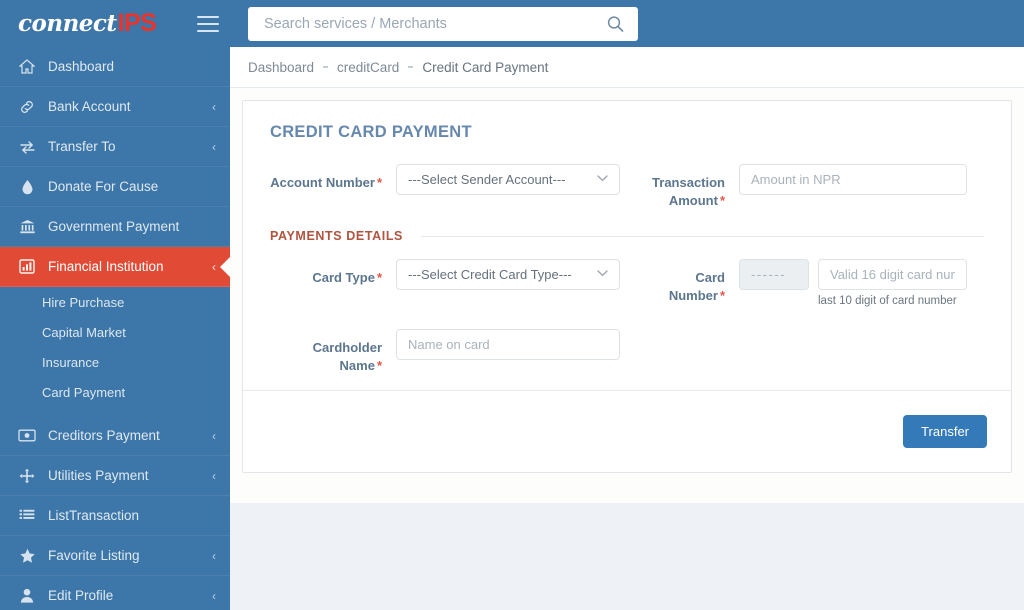 This screenshot has width=1024, height=610. Describe the element at coordinates (81, 595) in the screenshot. I see `sidebar-item-label: Edit Profile` at that location.